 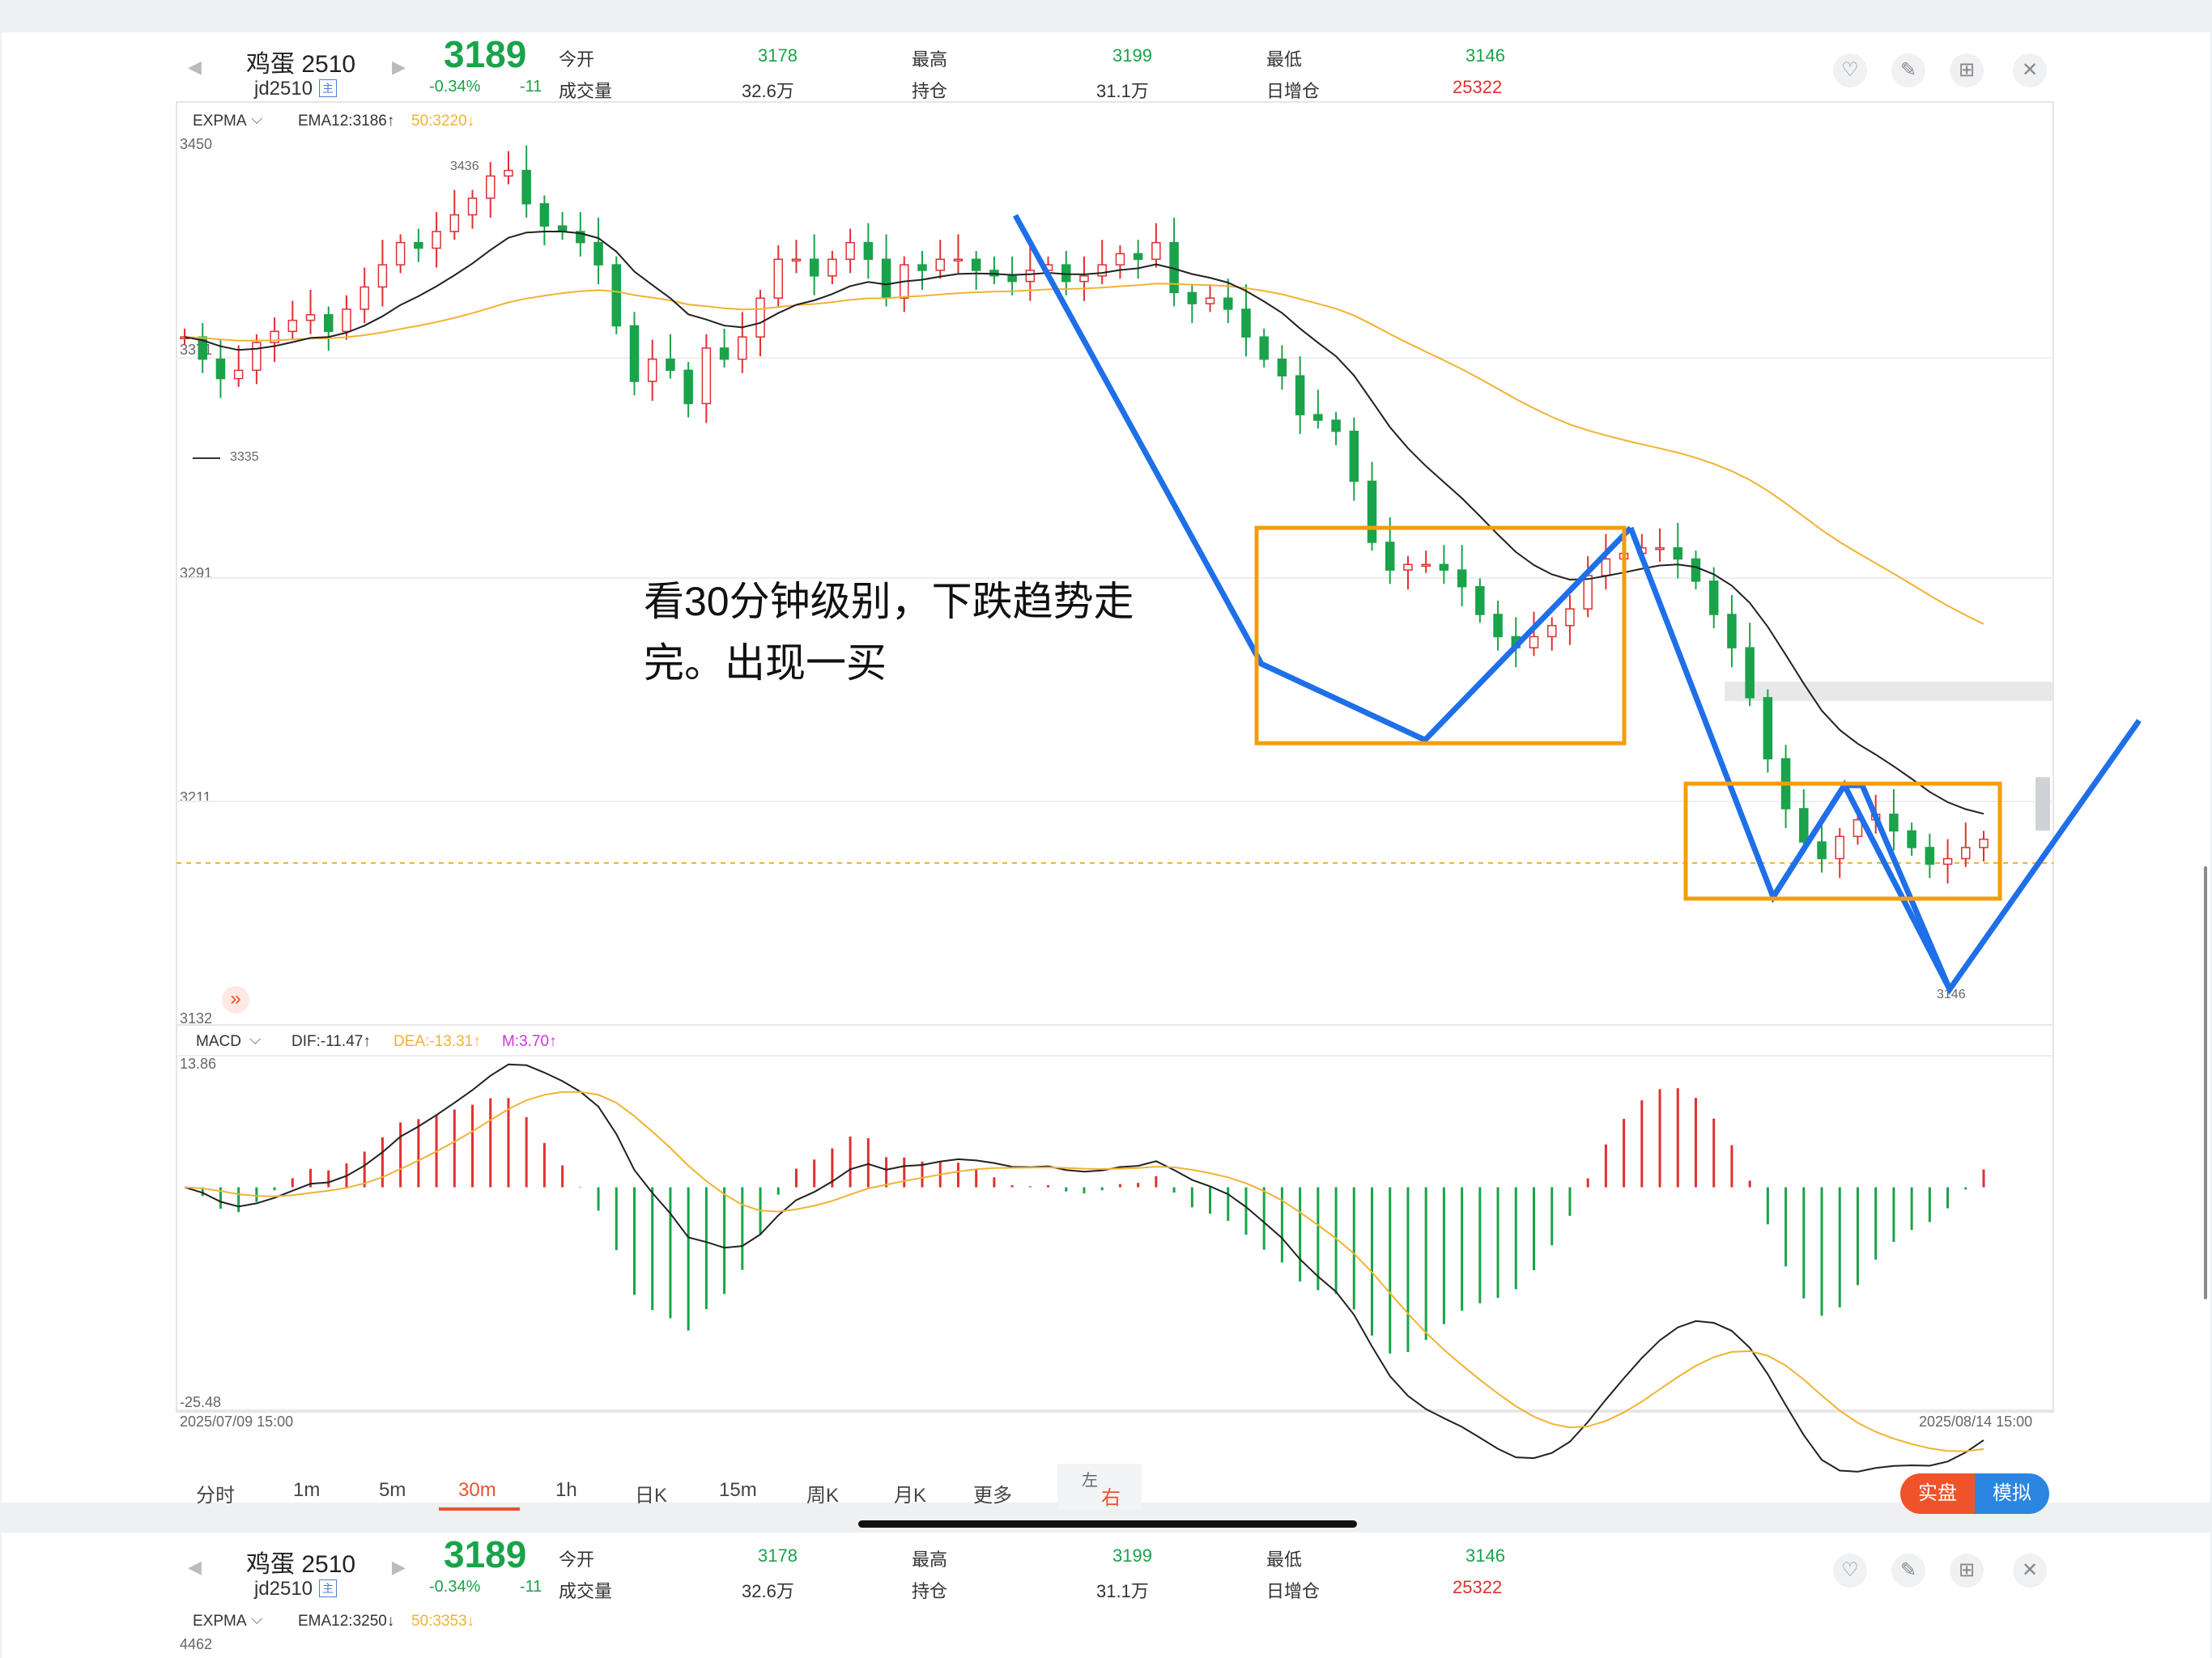 I want to click on macd-indicator-select: MACD, so click(x=219, y=1042).